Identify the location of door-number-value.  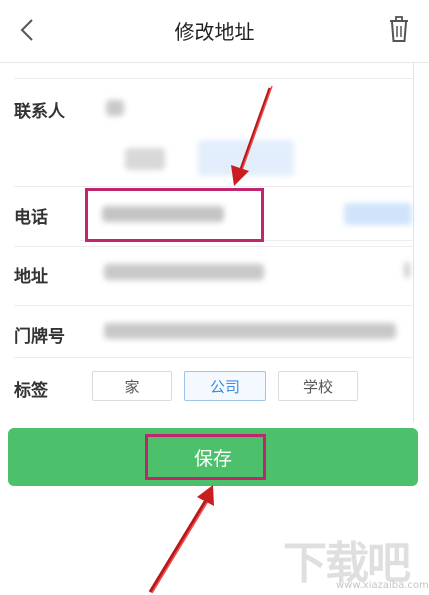
(250, 331).